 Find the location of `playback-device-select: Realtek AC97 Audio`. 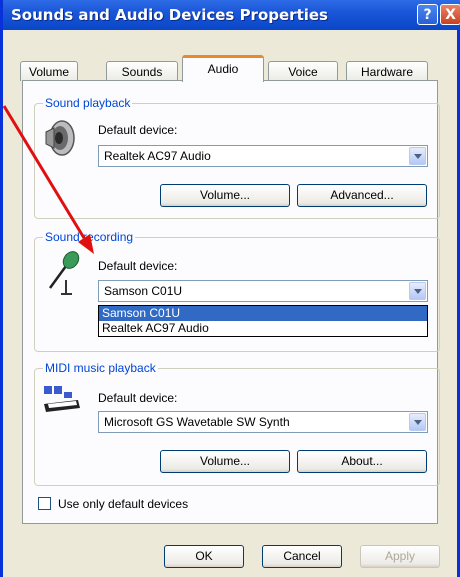

playback-device-select: Realtek AC97 Audio is located at coordinates (263, 156).